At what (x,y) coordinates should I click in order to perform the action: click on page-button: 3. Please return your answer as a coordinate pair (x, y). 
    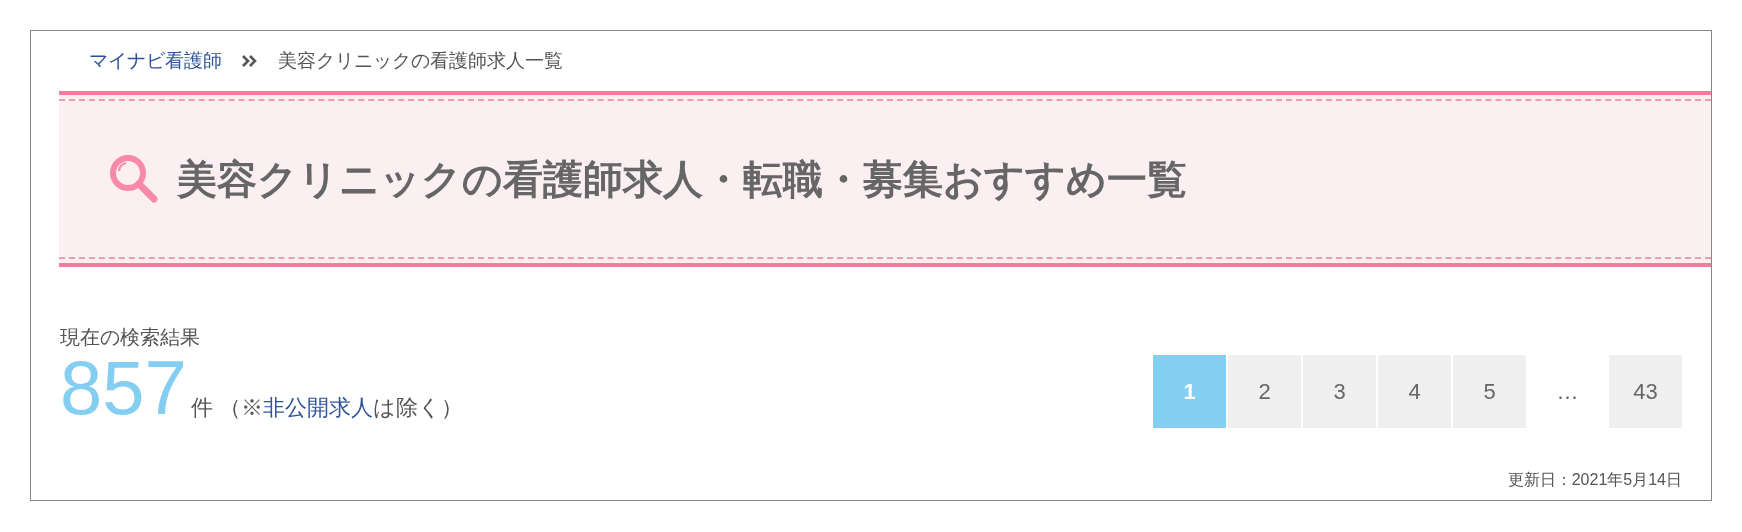
    Looking at the image, I should click on (1339, 391).